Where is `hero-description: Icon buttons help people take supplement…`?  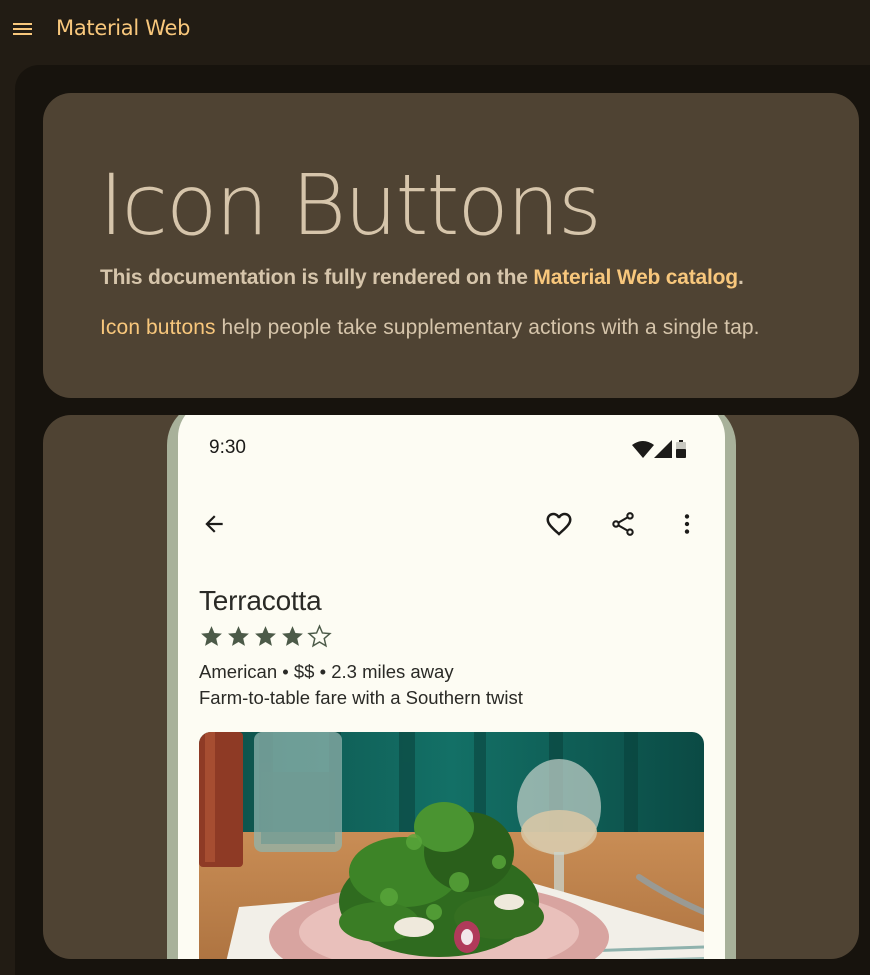
hero-description: Icon buttons help people take supplement… is located at coordinates (430, 328).